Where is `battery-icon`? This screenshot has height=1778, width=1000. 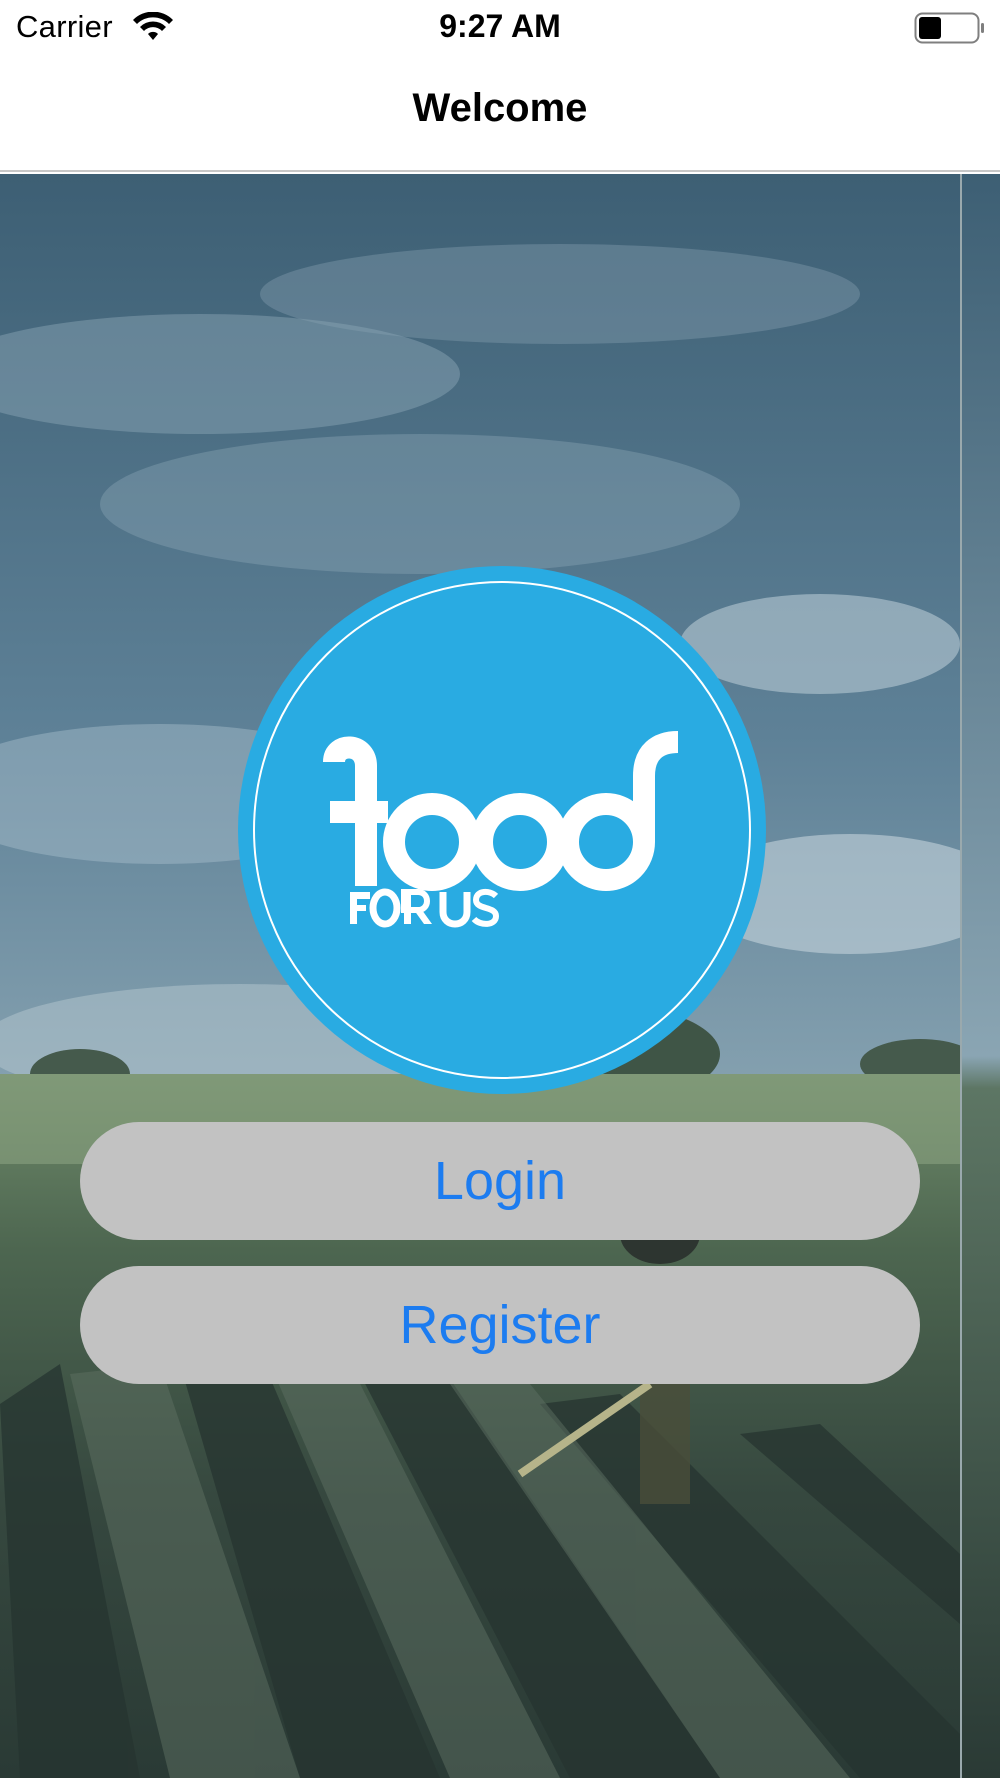
battery-icon is located at coordinates (949, 28).